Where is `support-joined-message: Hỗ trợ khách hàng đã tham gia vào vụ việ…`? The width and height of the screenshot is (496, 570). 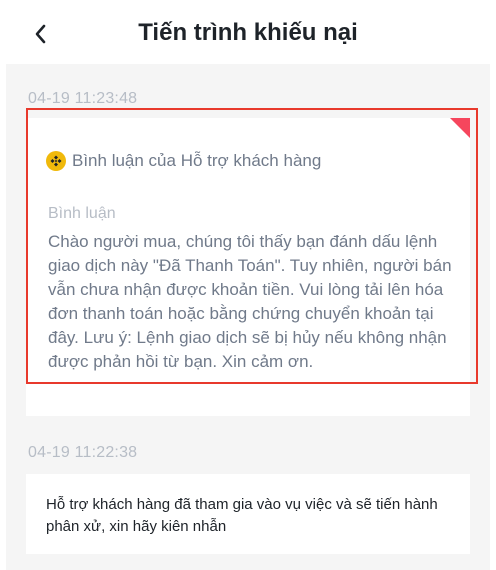 support-joined-message: Hỗ trợ khách hàng đã tham gia vào vụ việ… is located at coordinates (242, 515).